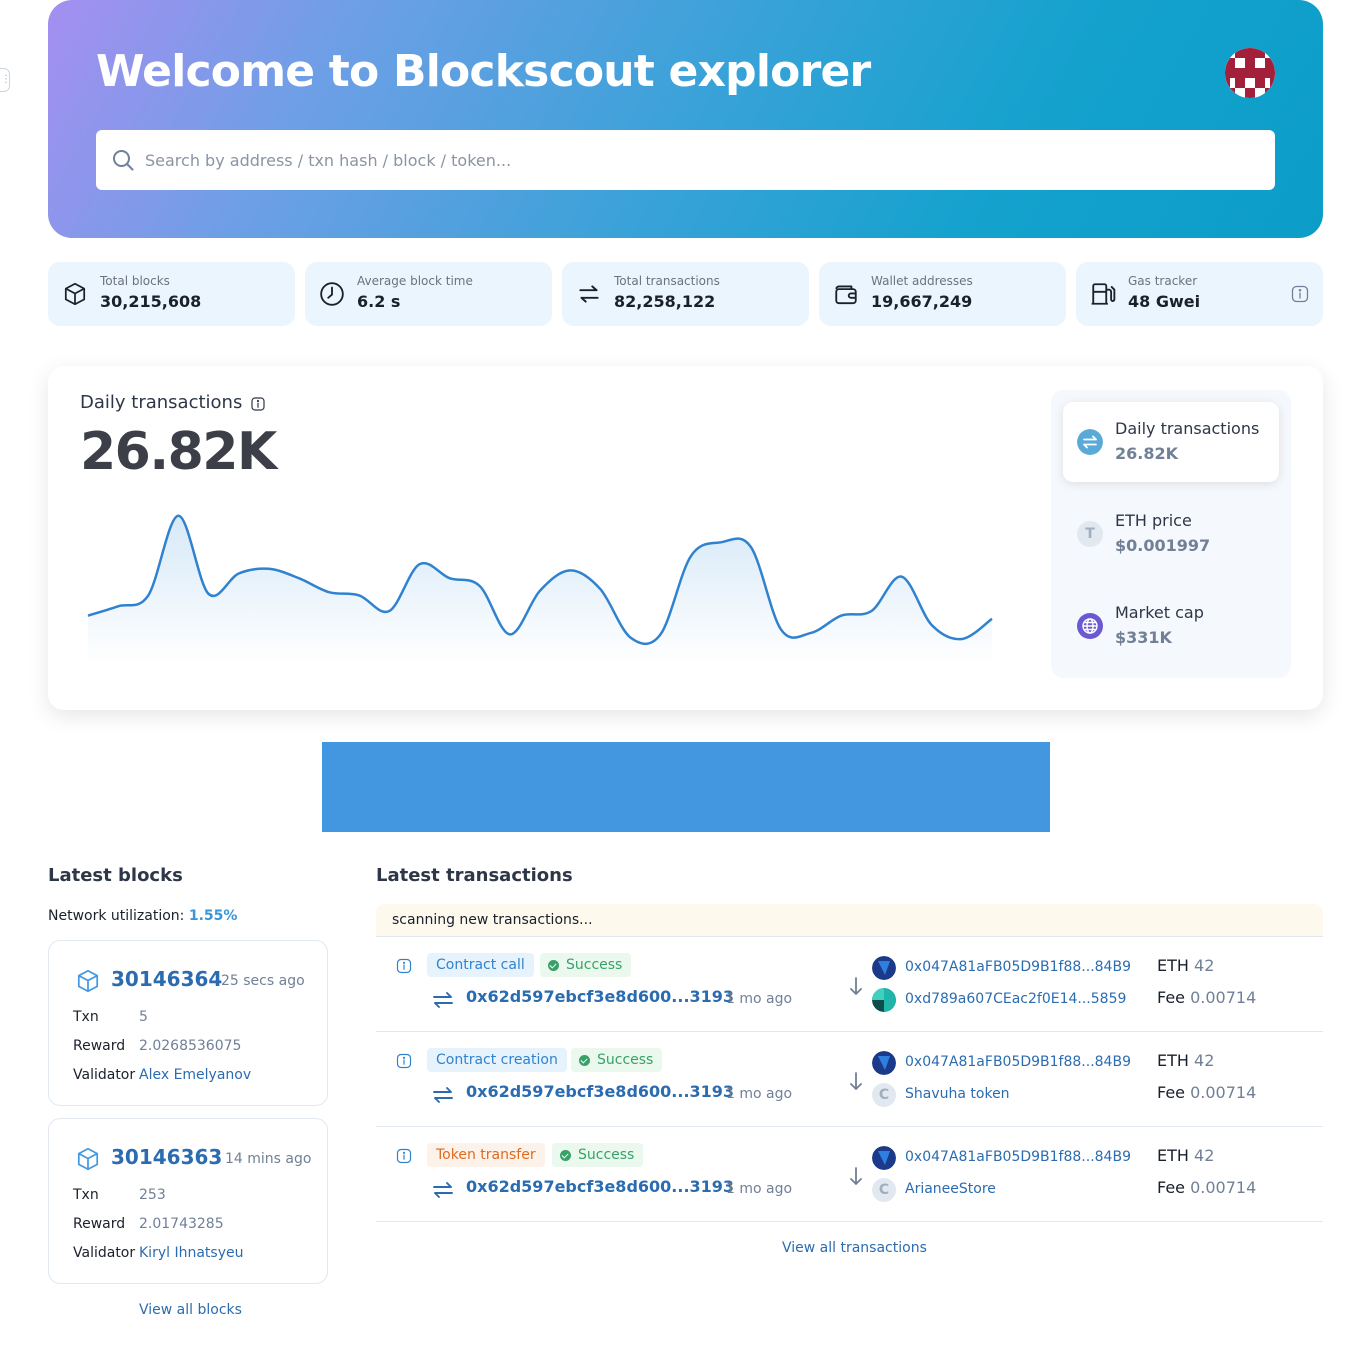 Image resolution: width=1371 pixels, height=1361 pixels. I want to click on stat-gas-tracker: Gas tracker 48 Gwei, so click(1199, 294).